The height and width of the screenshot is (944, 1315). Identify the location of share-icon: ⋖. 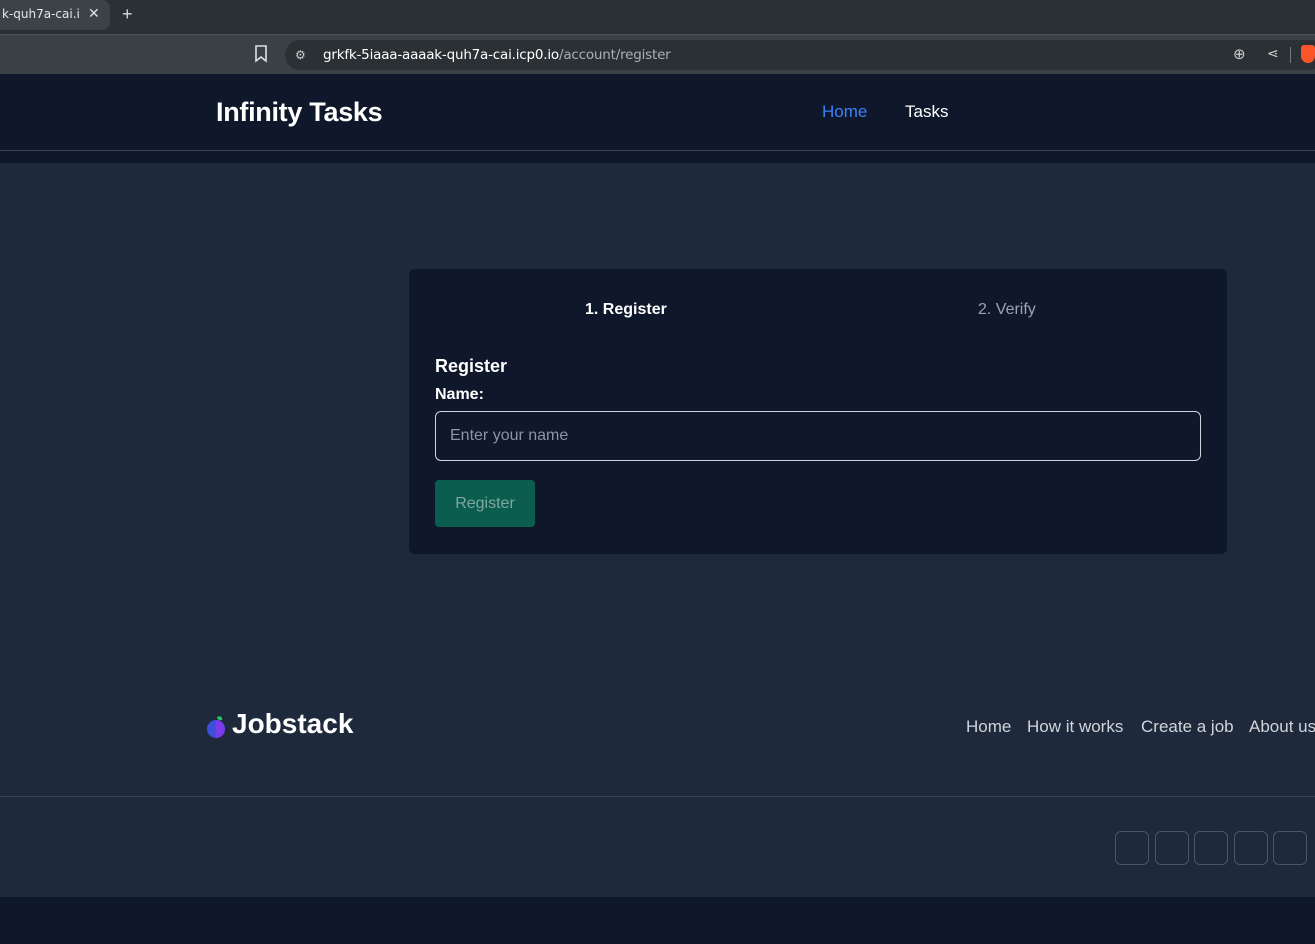
(1273, 53).